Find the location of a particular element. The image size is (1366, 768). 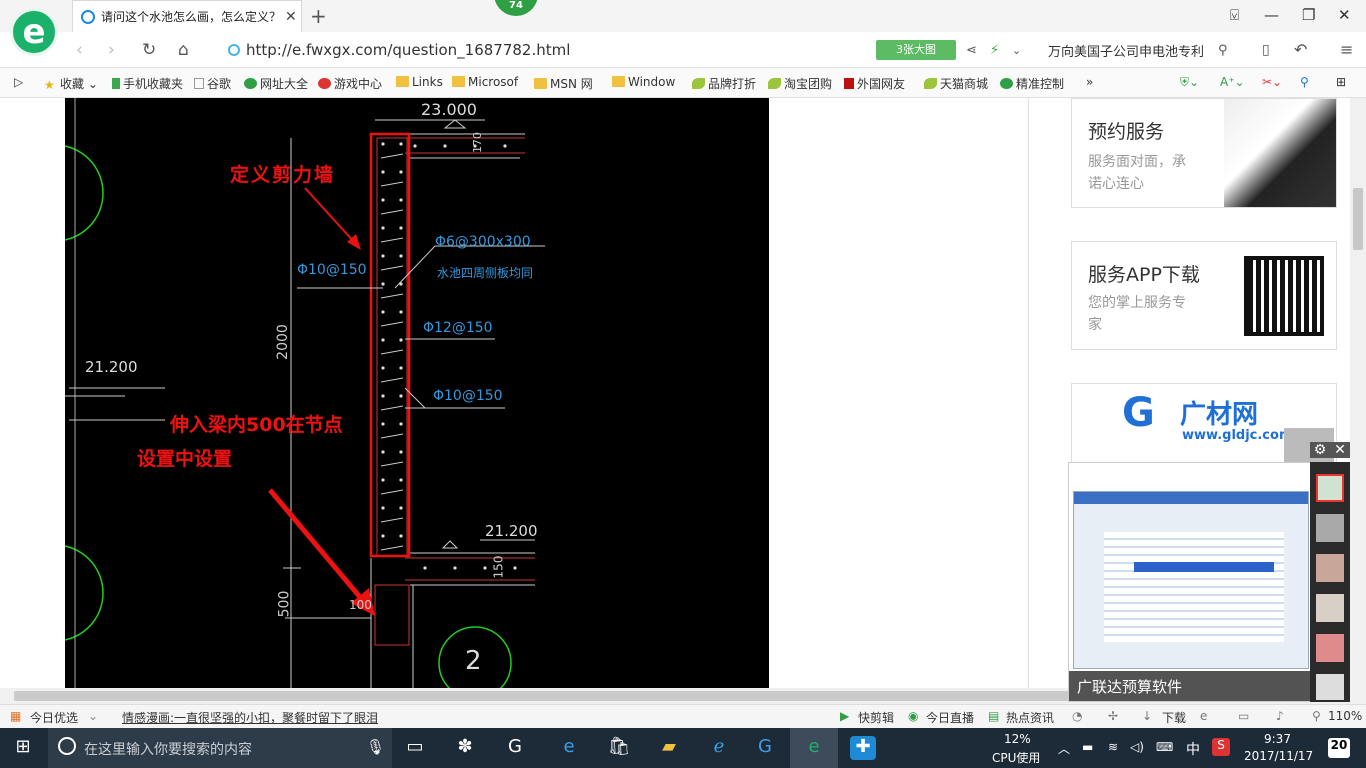

fan-app-icon: ✽ is located at coordinates (465, 748).